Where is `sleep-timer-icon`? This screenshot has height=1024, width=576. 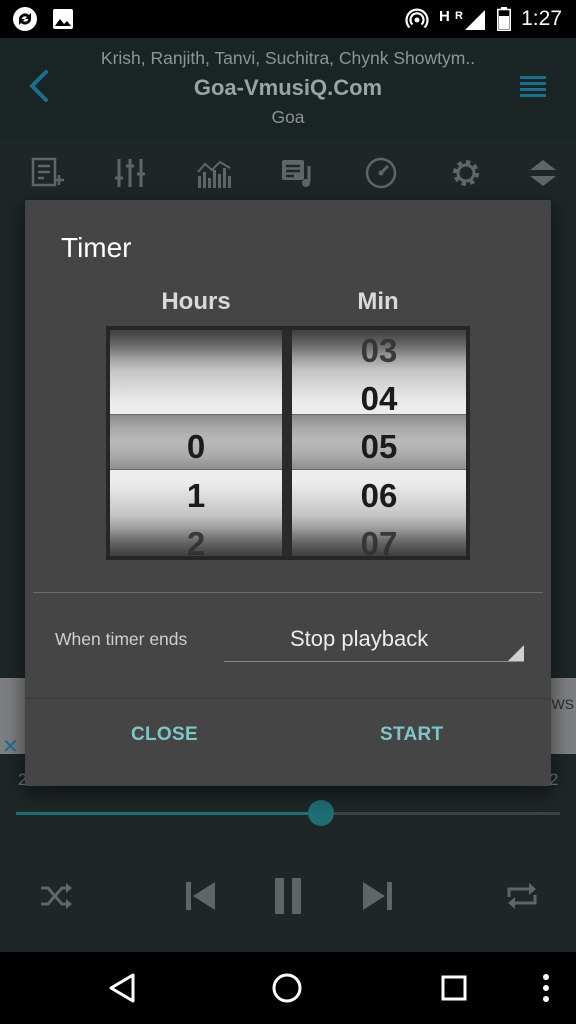 sleep-timer-icon is located at coordinates (381, 173).